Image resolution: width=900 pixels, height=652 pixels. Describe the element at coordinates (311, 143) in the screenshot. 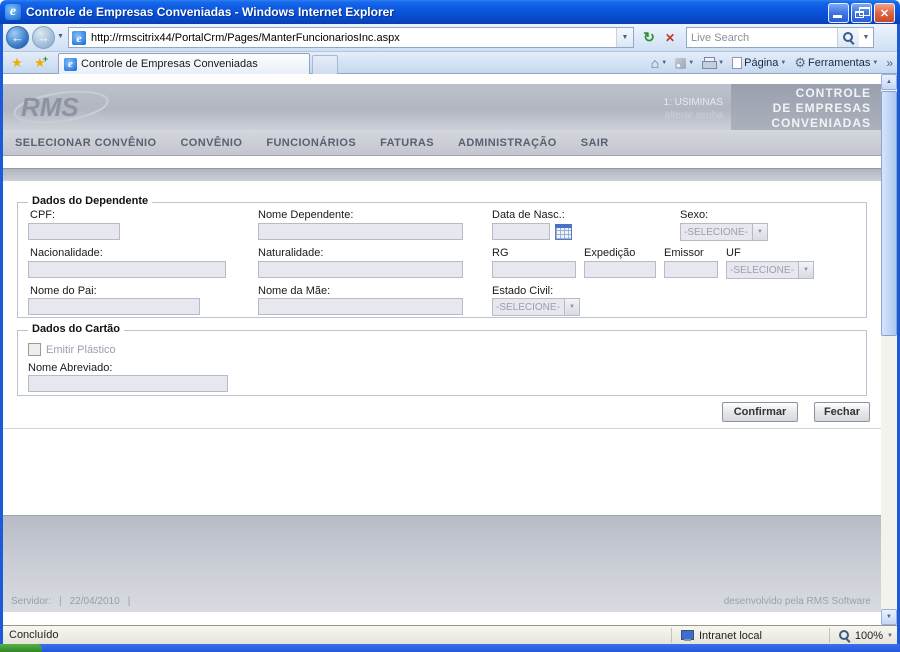

I see `menu-item-funcionarios: FUNCIONÁRIOS` at that location.